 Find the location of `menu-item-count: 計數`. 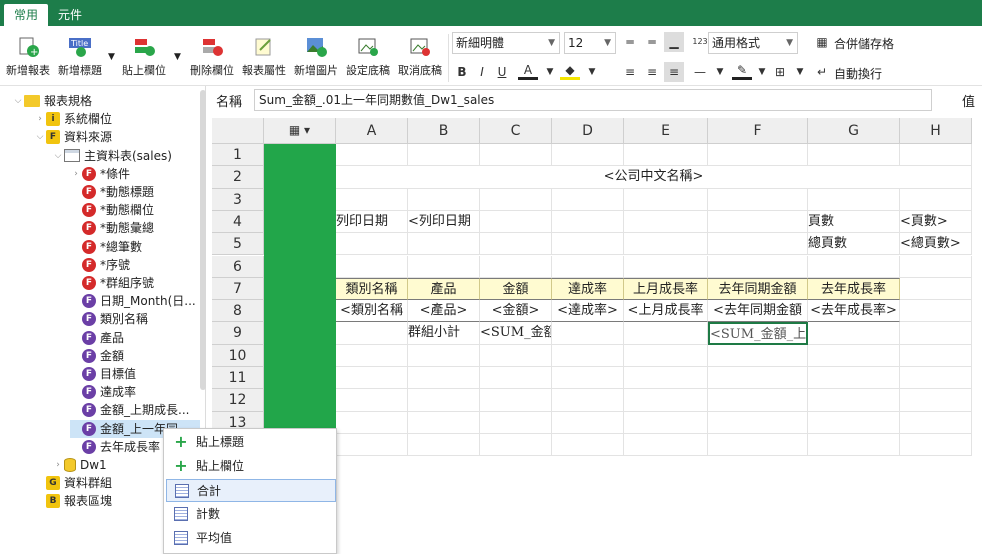

menu-item-count: 計數 is located at coordinates (251, 514).